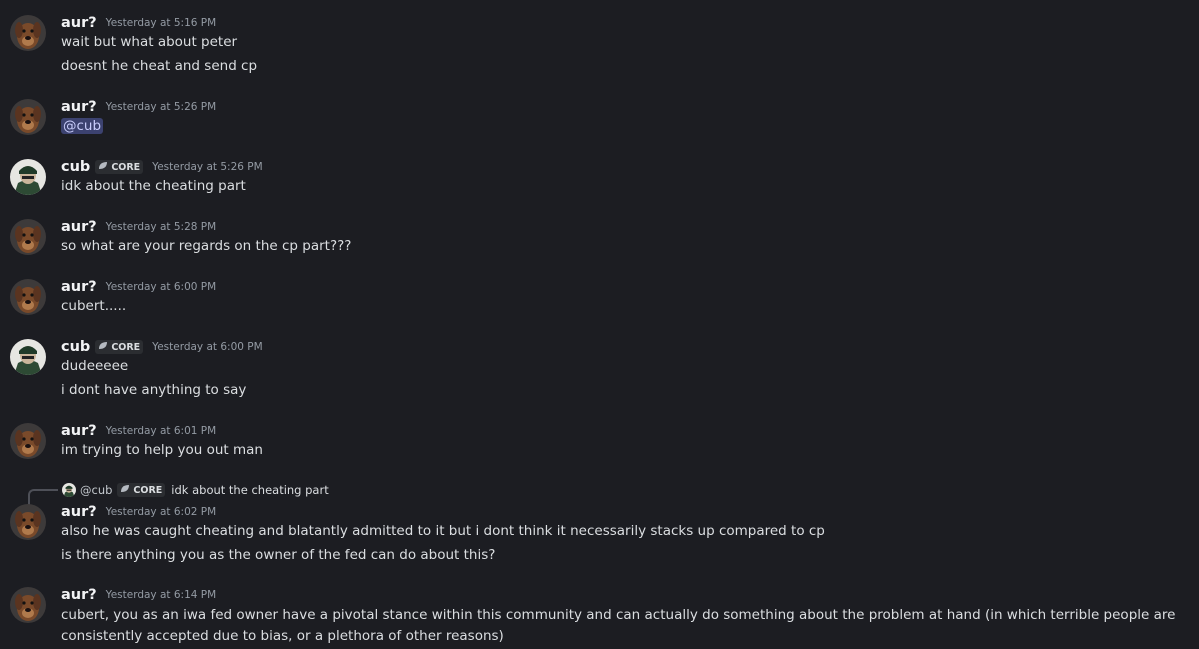  What do you see at coordinates (161, 227) in the screenshot?
I see `timestamp: Yesterday at 5:28 PM` at bounding box center [161, 227].